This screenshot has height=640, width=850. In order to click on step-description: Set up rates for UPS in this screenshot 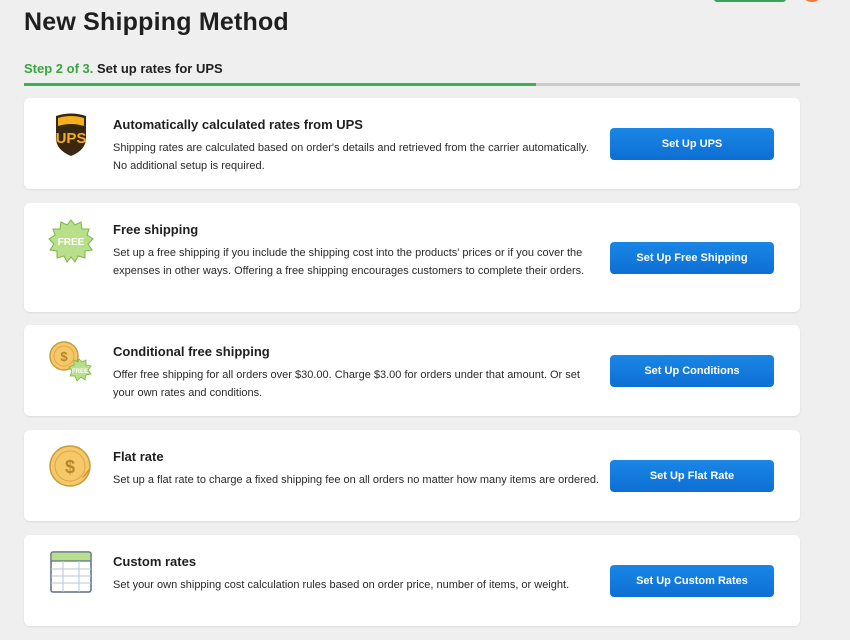, I will do `click(159, 68)`.